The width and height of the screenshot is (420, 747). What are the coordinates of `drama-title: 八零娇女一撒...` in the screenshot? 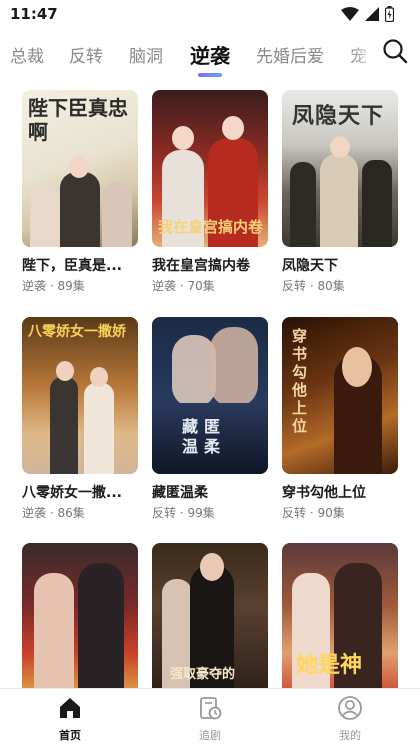 It's located at (72, 493).